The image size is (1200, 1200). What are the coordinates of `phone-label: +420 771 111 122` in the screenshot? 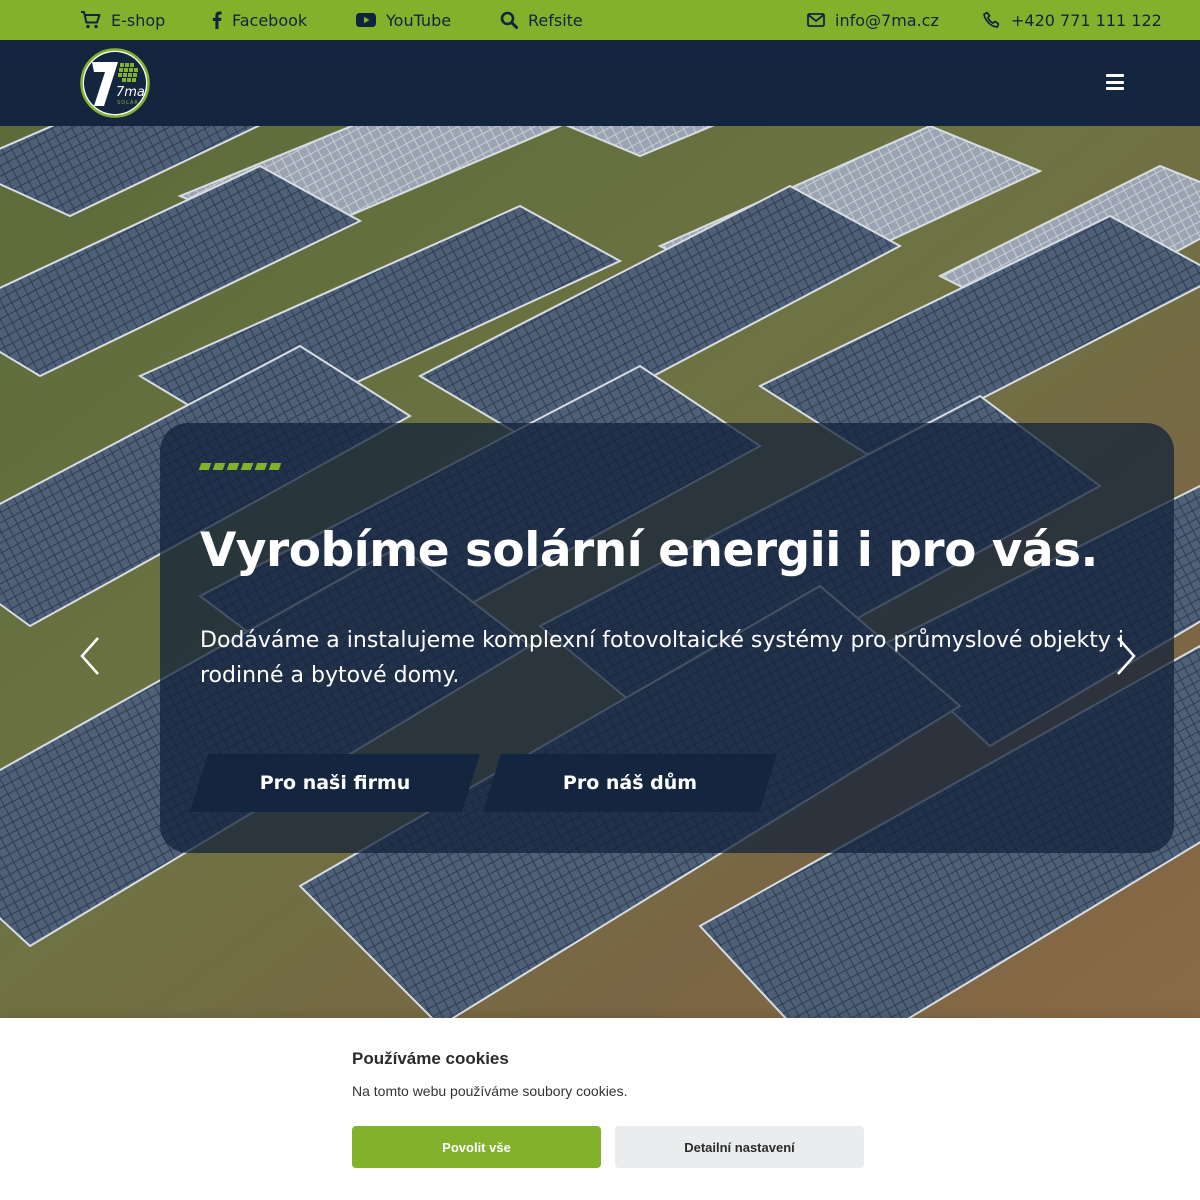 It's located at (1086, 20).